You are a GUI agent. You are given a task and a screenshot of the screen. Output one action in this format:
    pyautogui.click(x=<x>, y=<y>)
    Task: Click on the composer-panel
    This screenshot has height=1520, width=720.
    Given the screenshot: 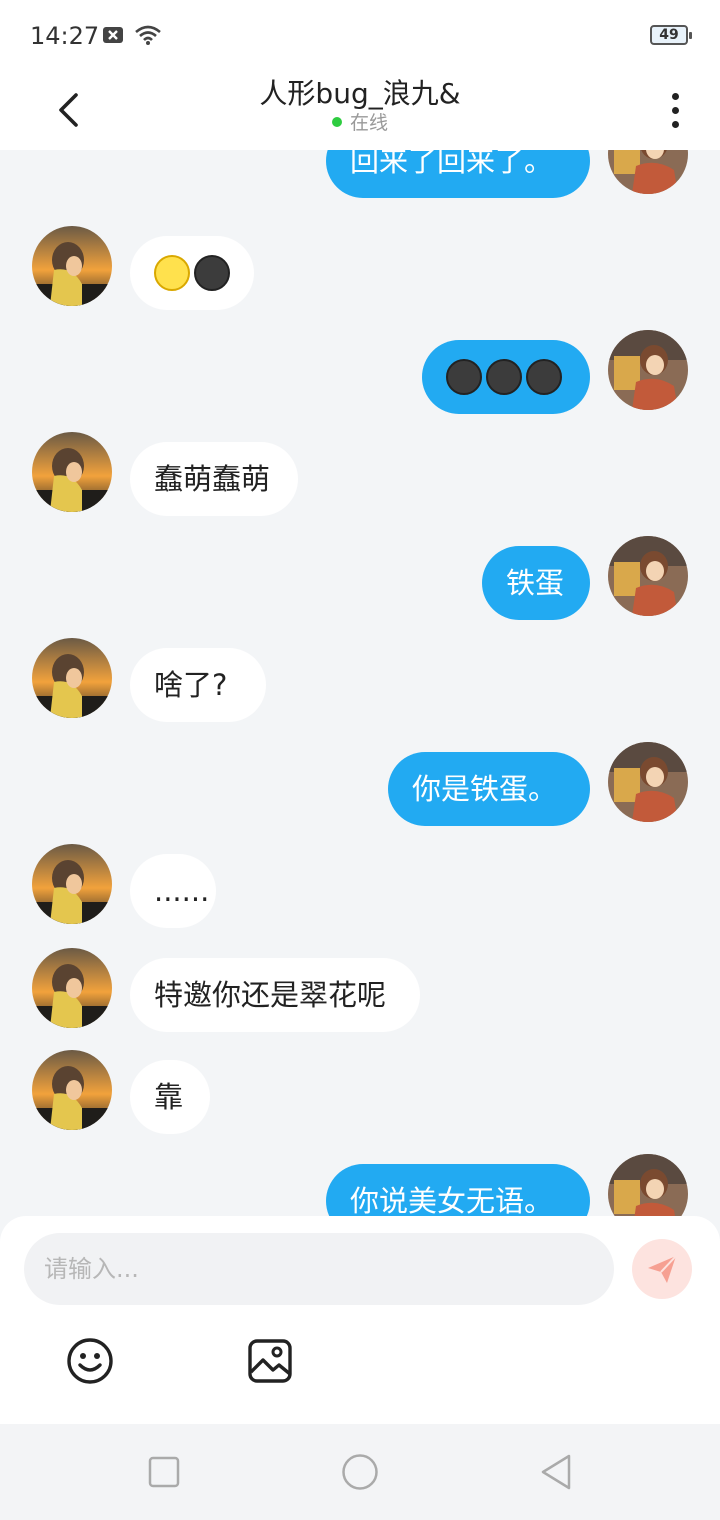 What is the action you would take?
    pyautogui.click(x=360, y=1320)
    